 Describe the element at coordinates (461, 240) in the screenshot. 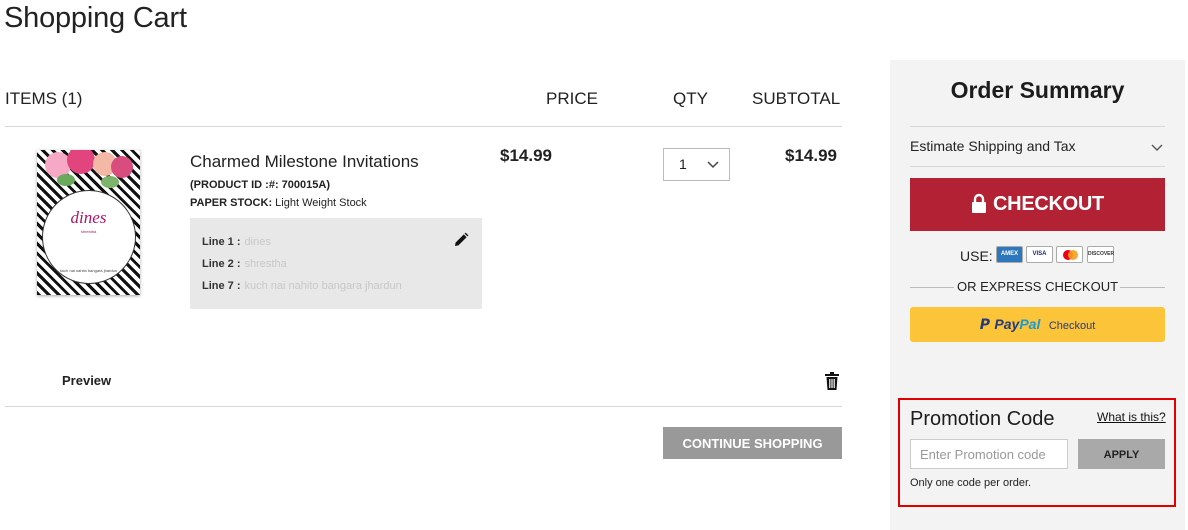

I see `pencil-icon` at that location.